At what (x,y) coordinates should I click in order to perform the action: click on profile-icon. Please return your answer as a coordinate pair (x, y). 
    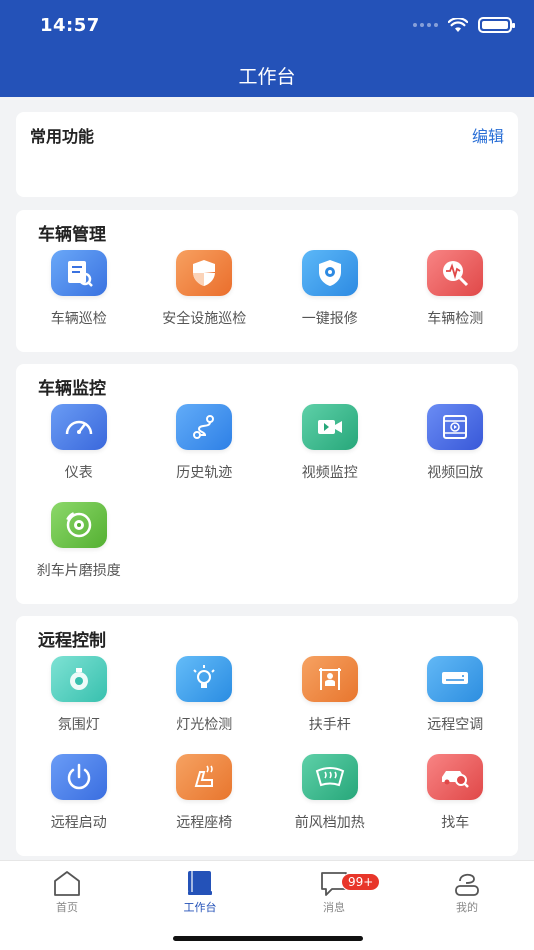
    Looking at the image, I should click on (467, 884).